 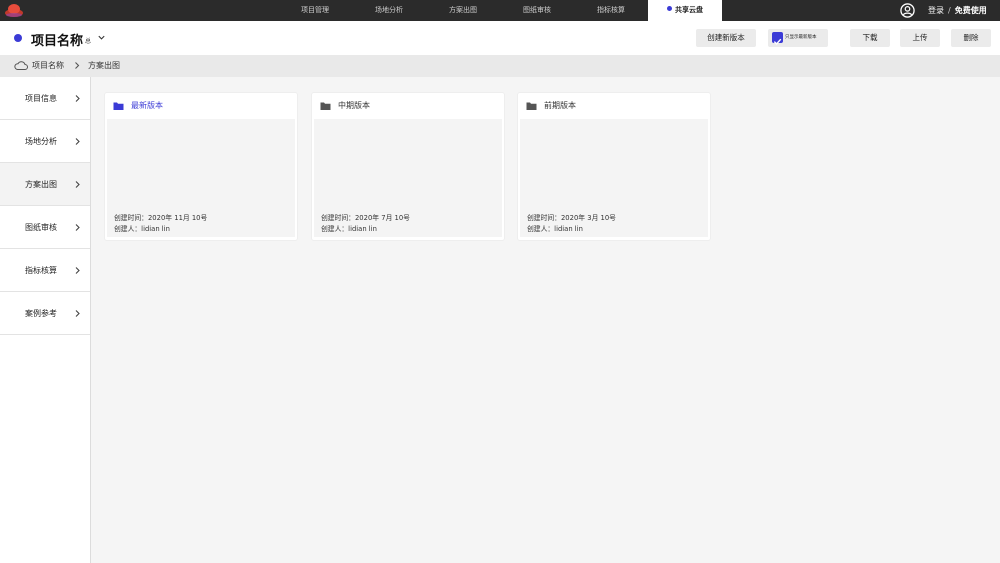 I want to click on sidebar-item-scheme-drawing: 方案出图, so click(x=45, y=184).